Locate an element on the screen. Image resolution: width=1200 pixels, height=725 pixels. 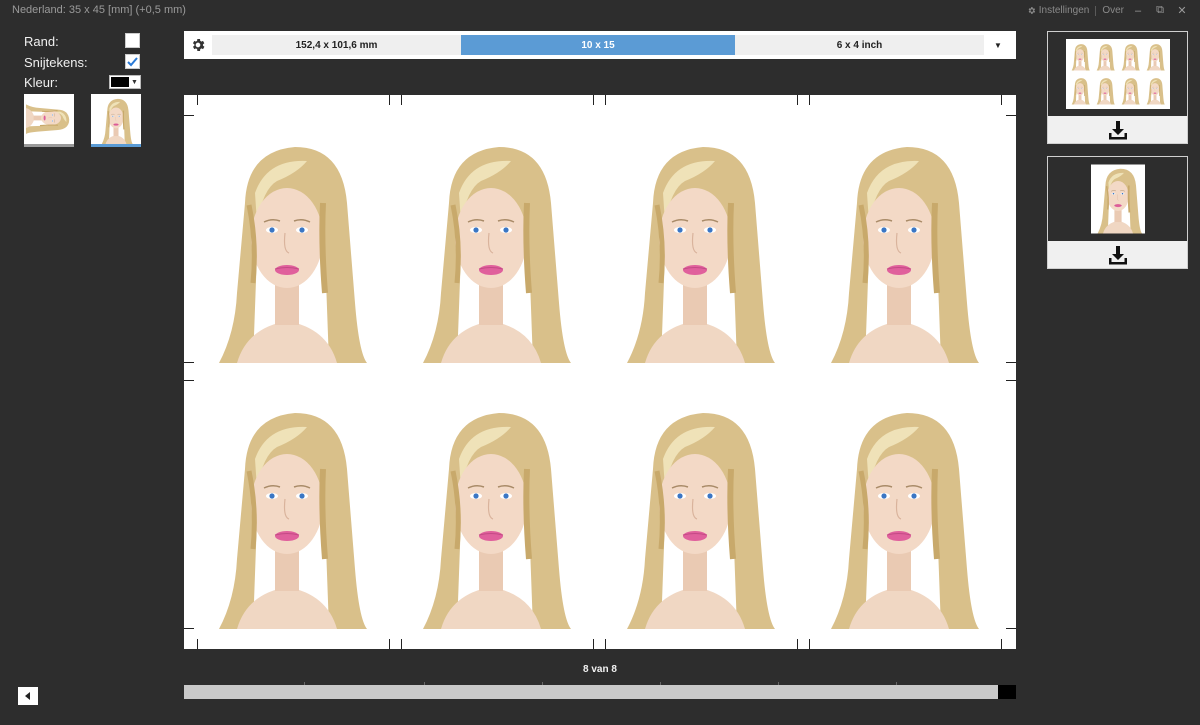
size-option-6x4-inch: 6 x 4 inch is located at coordinates (859, 45).